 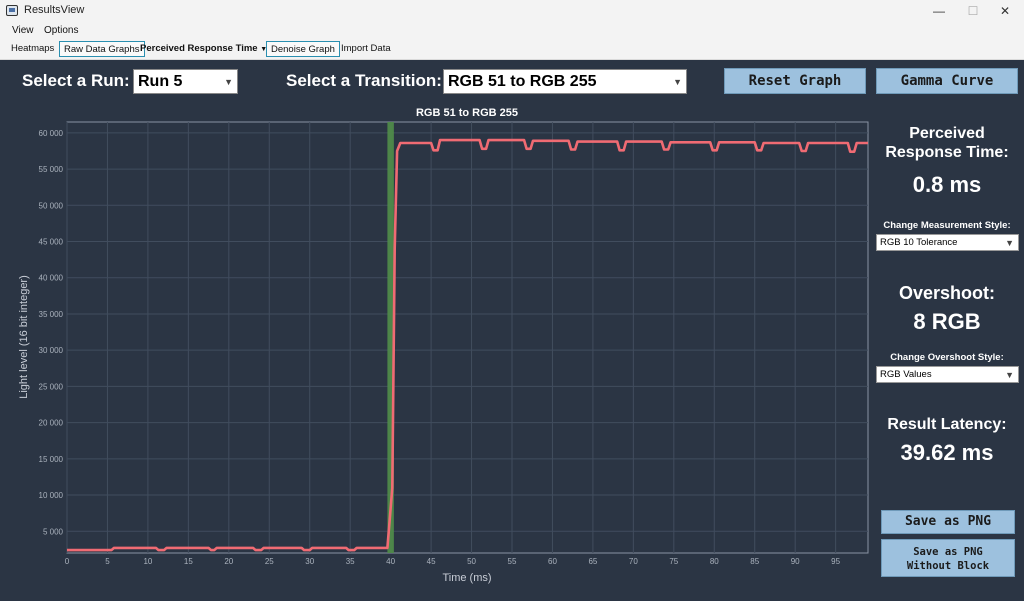 I want to click on overshoot-value: 8 RGB, so click(x=947, y=321).